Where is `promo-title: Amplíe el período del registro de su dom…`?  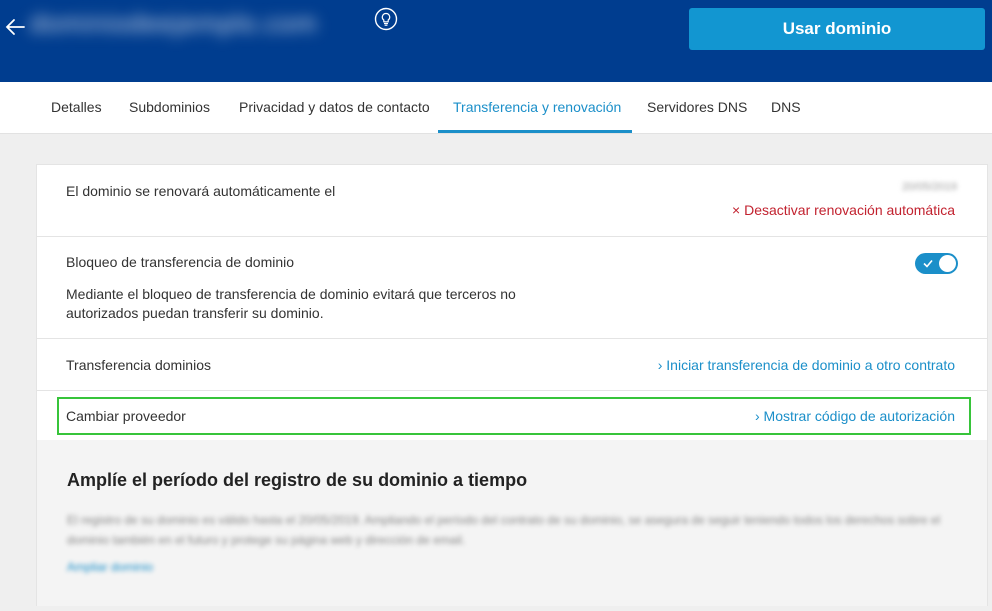 promo-title: Amplíe el período del registro de su dom… is located at coordinates (297, 480).